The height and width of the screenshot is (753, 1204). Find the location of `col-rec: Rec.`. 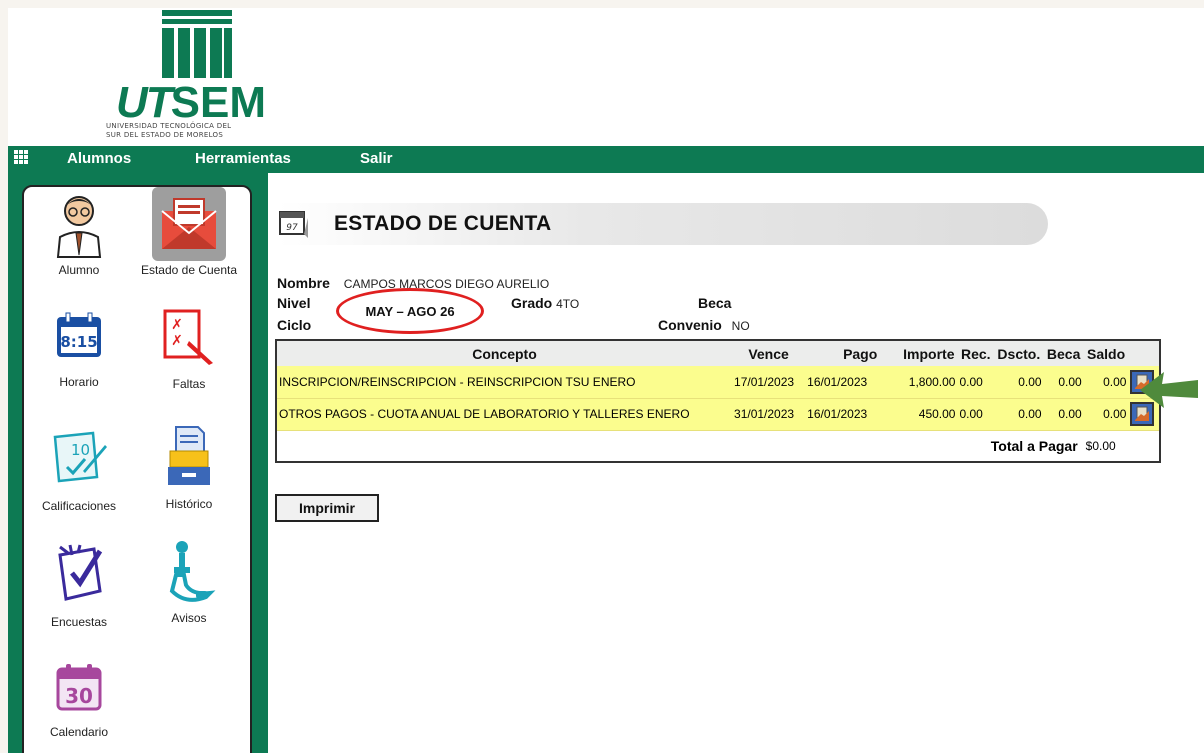

col-rec: Rec. is located at coordinates (976, 353).